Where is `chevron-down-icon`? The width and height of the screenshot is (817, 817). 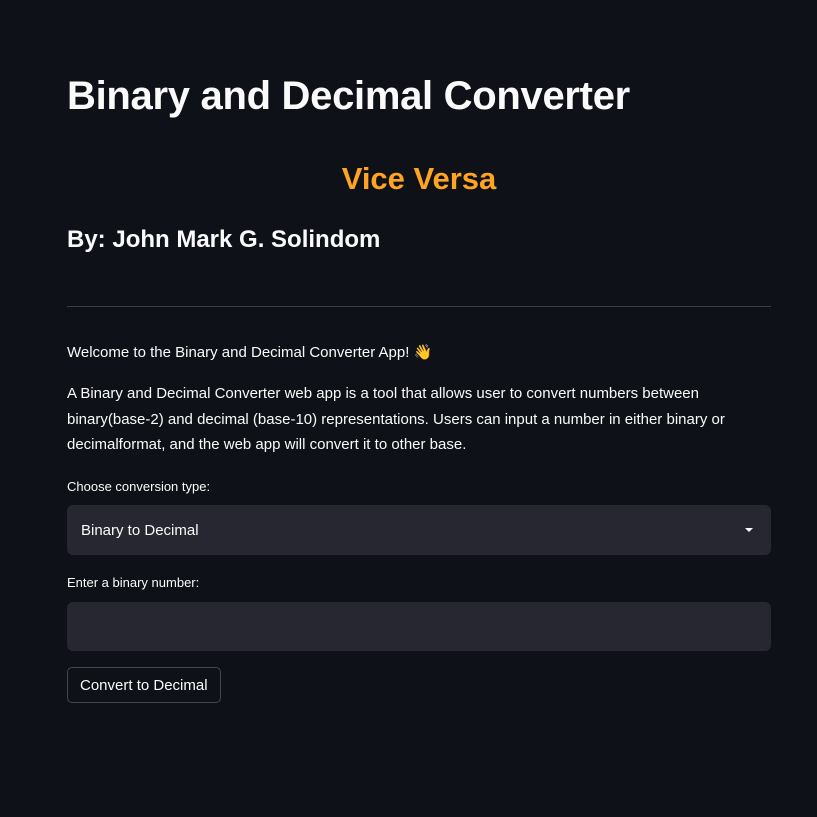 chevron-down-icon is located at coordinates (749, 530).